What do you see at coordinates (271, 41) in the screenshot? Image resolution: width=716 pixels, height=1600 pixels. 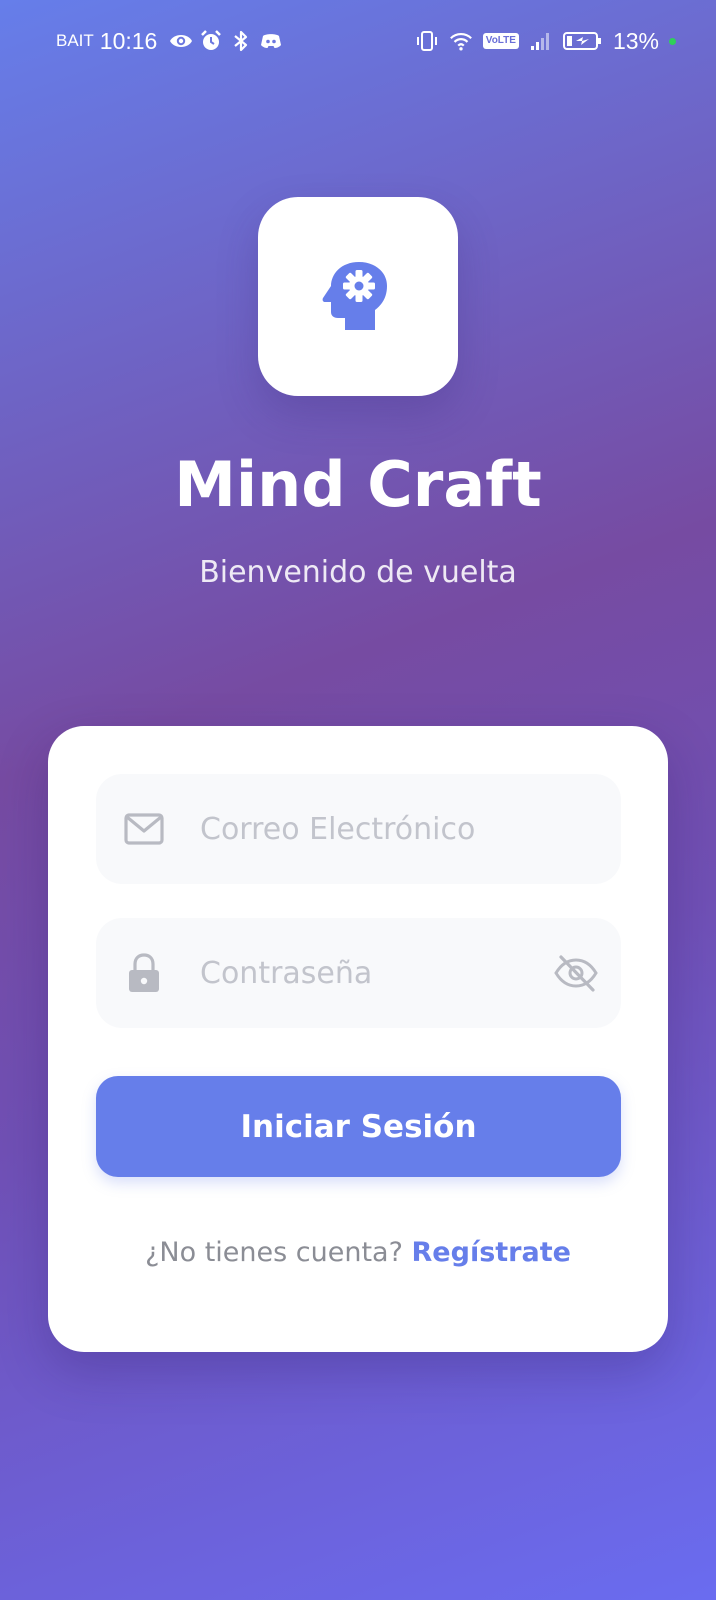 I see `discord-icon` at bounding box center [271, 41].